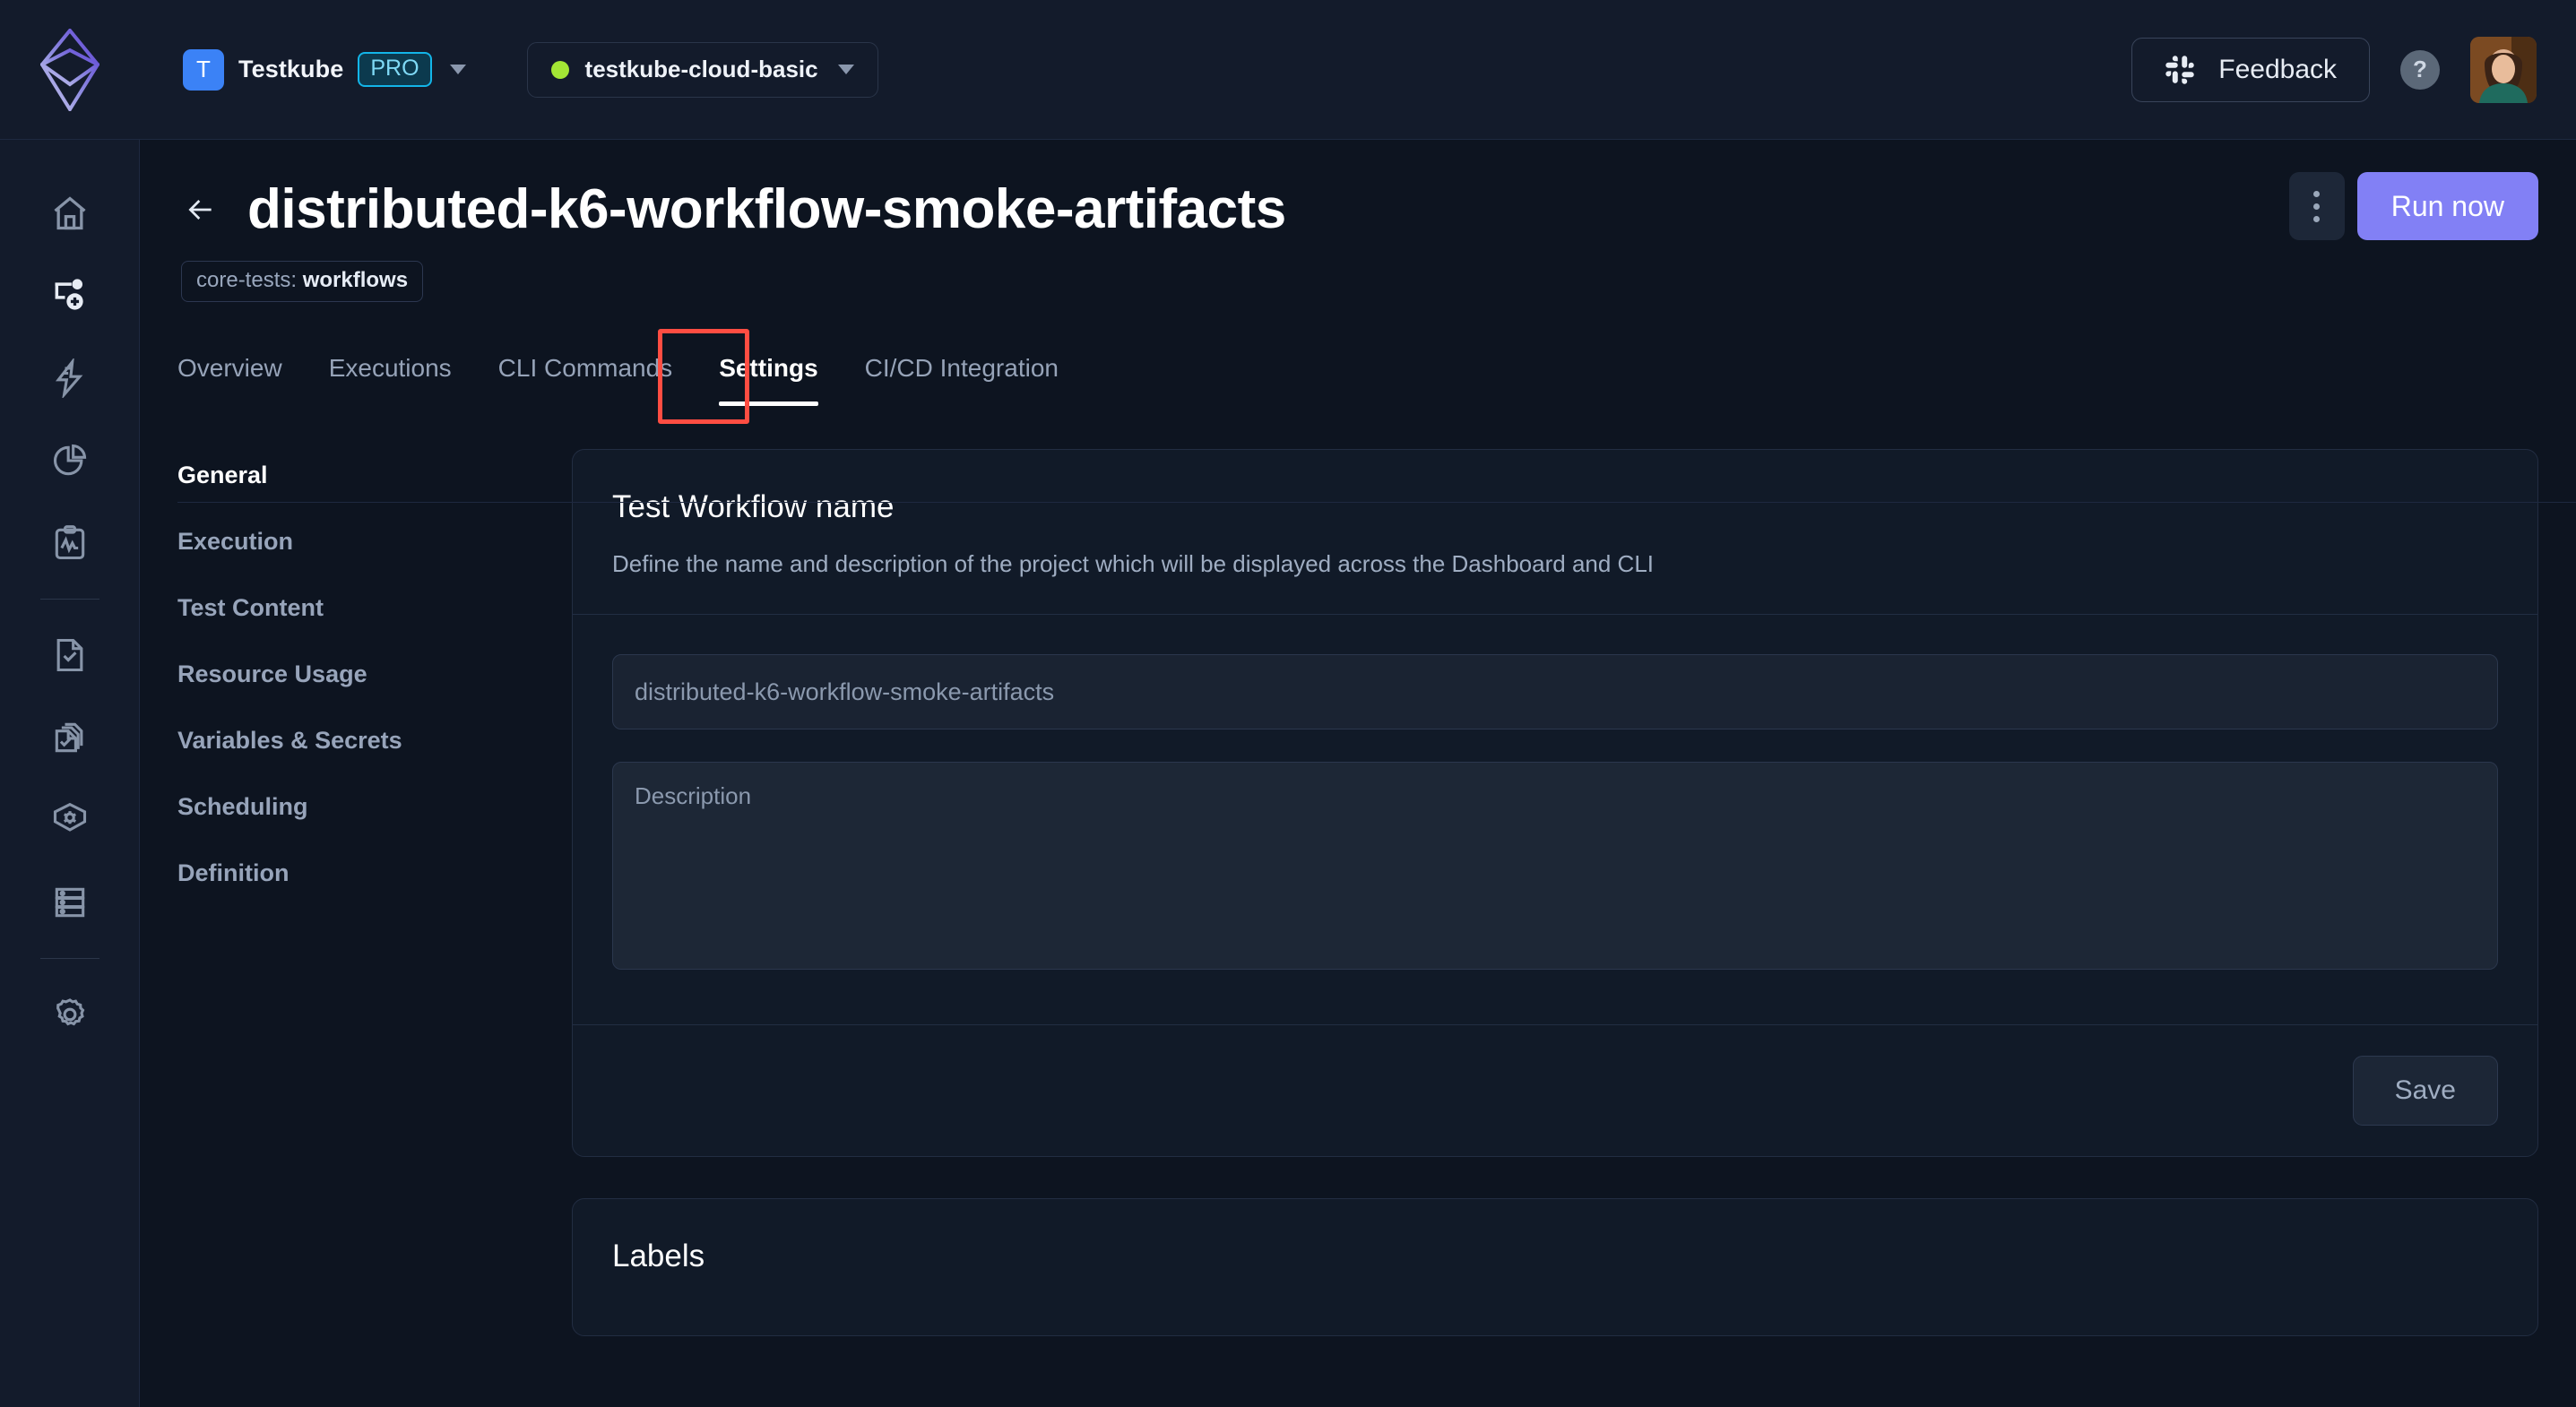  I want to click on tab-executions: Executions, so click(390, 380).